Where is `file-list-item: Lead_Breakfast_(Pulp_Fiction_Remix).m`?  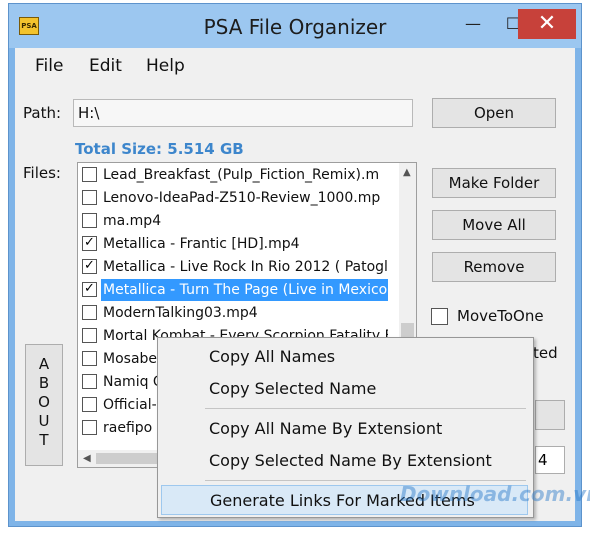 file-list-item: Lead_Breakfast_(Pulp_Fiction_Remix).m is located at coordinates (233, 175).